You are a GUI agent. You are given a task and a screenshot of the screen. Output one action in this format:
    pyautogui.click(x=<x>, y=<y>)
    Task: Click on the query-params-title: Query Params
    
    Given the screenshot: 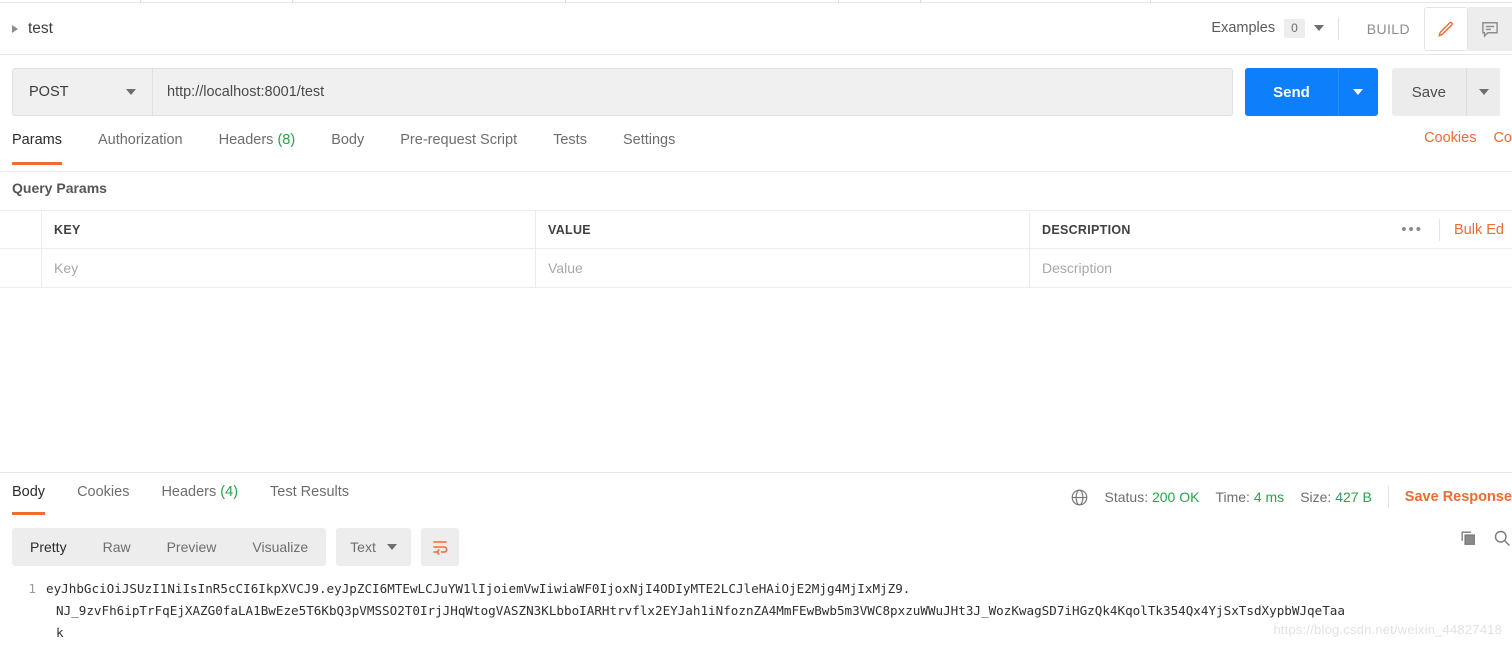 What is the action you would take?
    pyautogui.click(x=59, y=188)
    